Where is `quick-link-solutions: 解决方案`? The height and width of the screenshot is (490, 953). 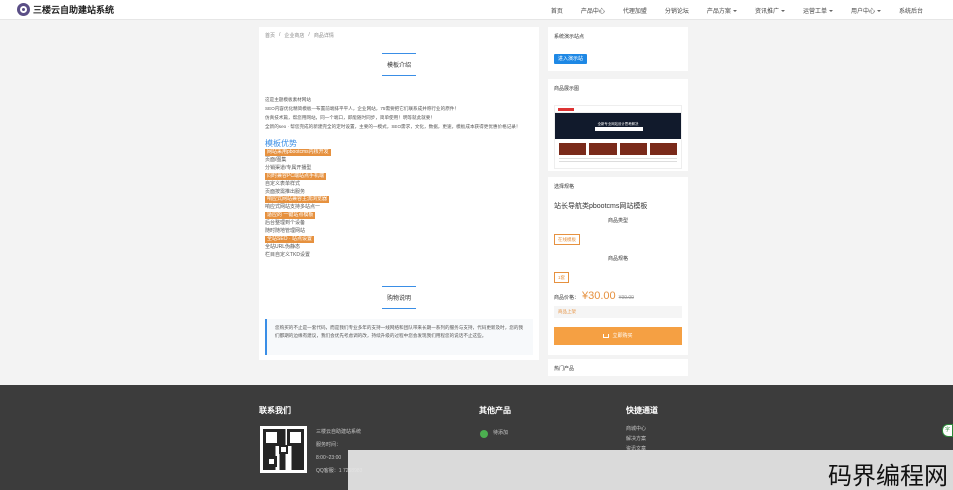 quick-link-solutions: 解决方案 is located at coordinates (636, 439).